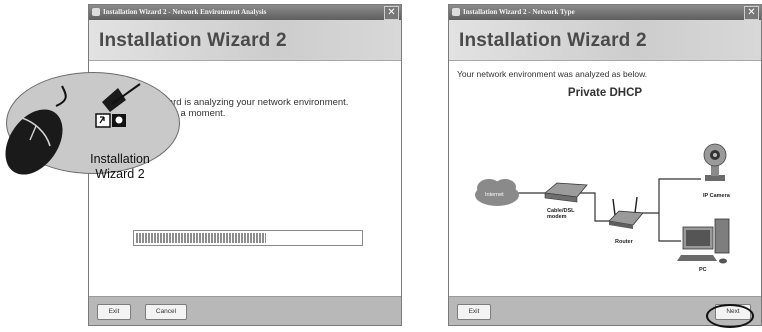 Image resolution: width=762 pixels, height=332 pixels. I want to click on internet-label: Internet, so click(494, 195).